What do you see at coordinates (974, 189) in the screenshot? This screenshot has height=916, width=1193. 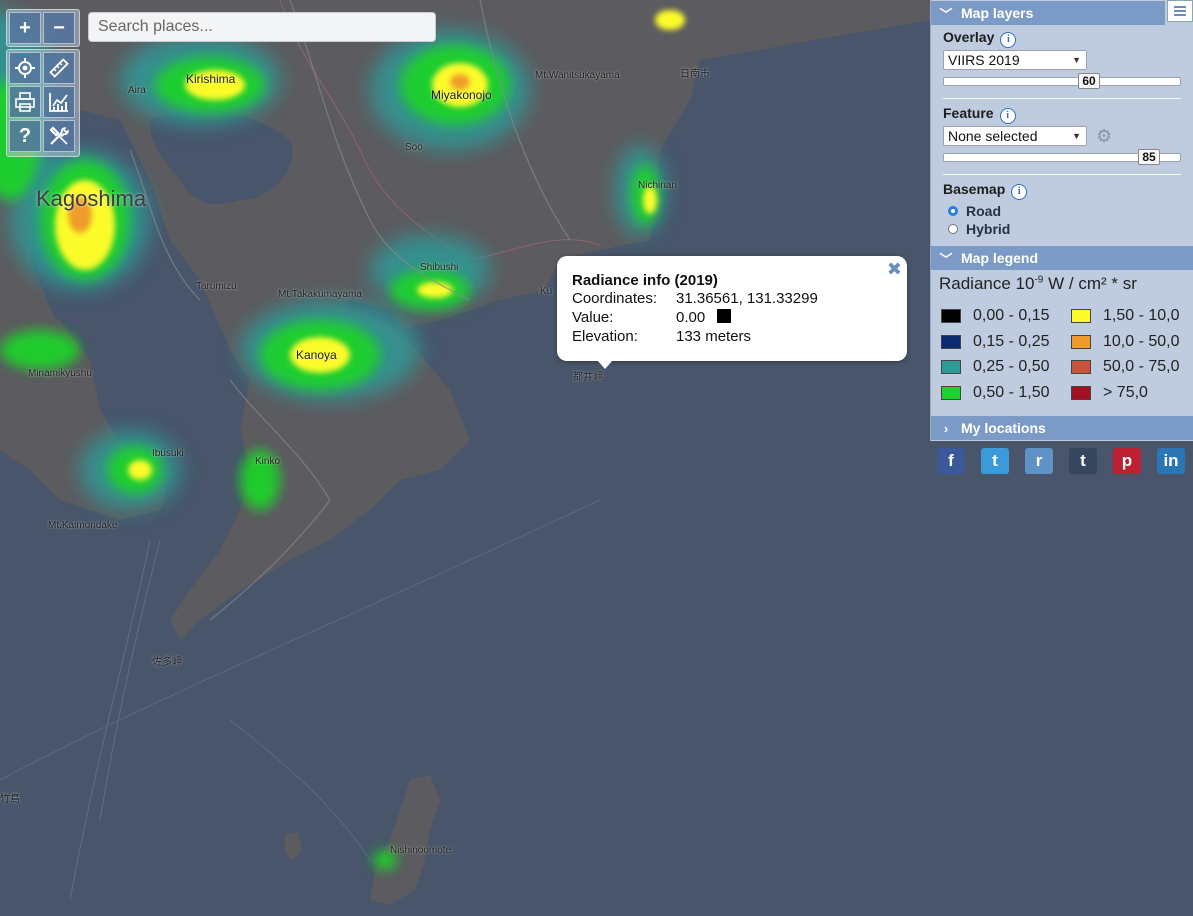 I see `basemap-label-text: Basemap` at bounding box center [974, 189].